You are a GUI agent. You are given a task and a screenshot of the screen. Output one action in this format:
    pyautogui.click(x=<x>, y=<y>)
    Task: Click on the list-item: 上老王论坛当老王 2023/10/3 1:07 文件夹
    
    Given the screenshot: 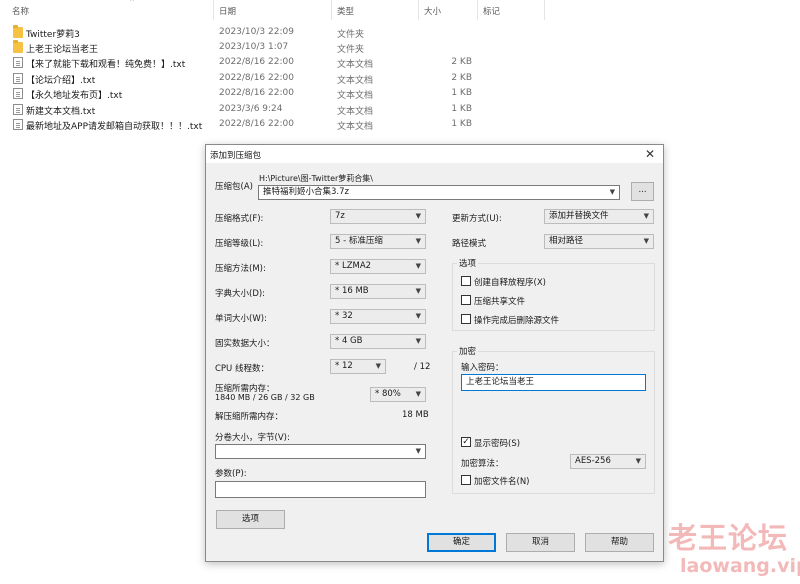 What is the action you would take?
    pyautogui.click(x=272, y=47)
    